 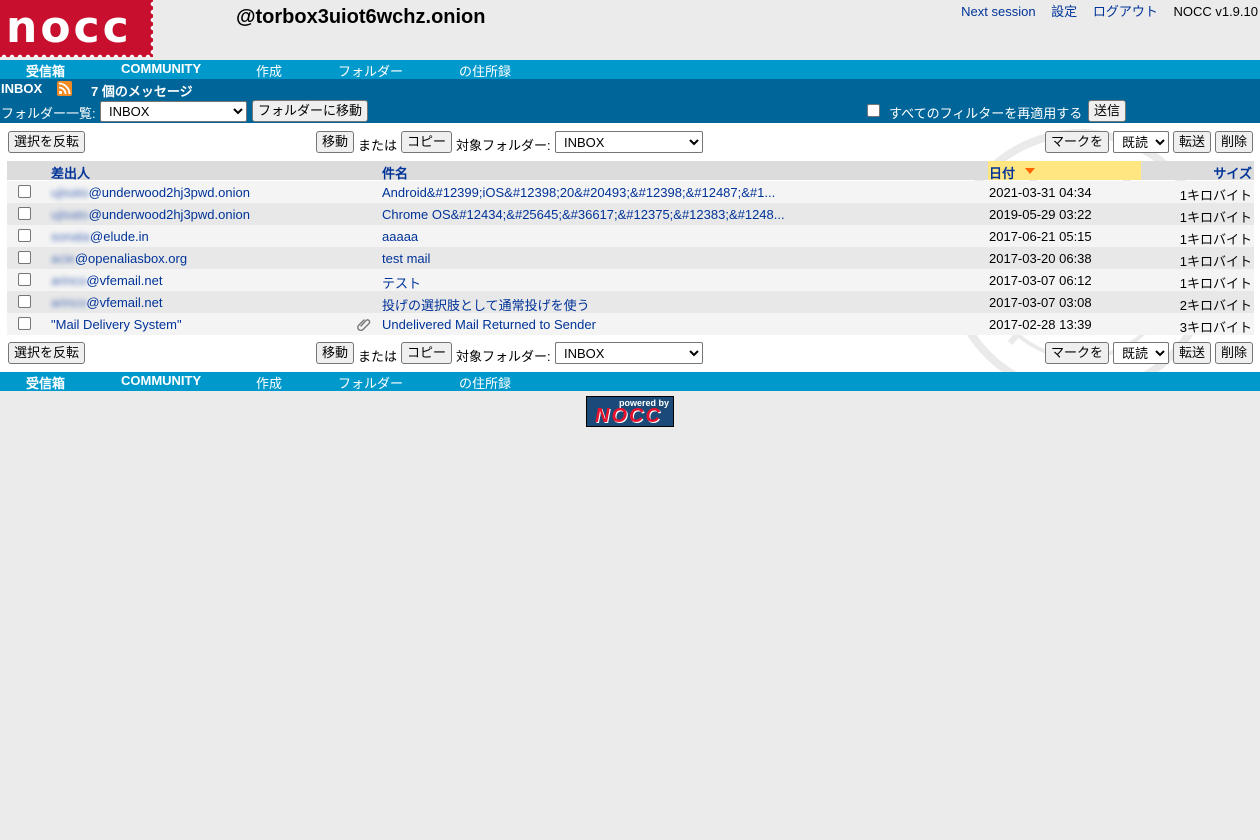 What do you see at coordinates (1040, 324) in the screenshot?
I see `message-date: 2017-02-28 13:39` at bounding box center [1040, 324].